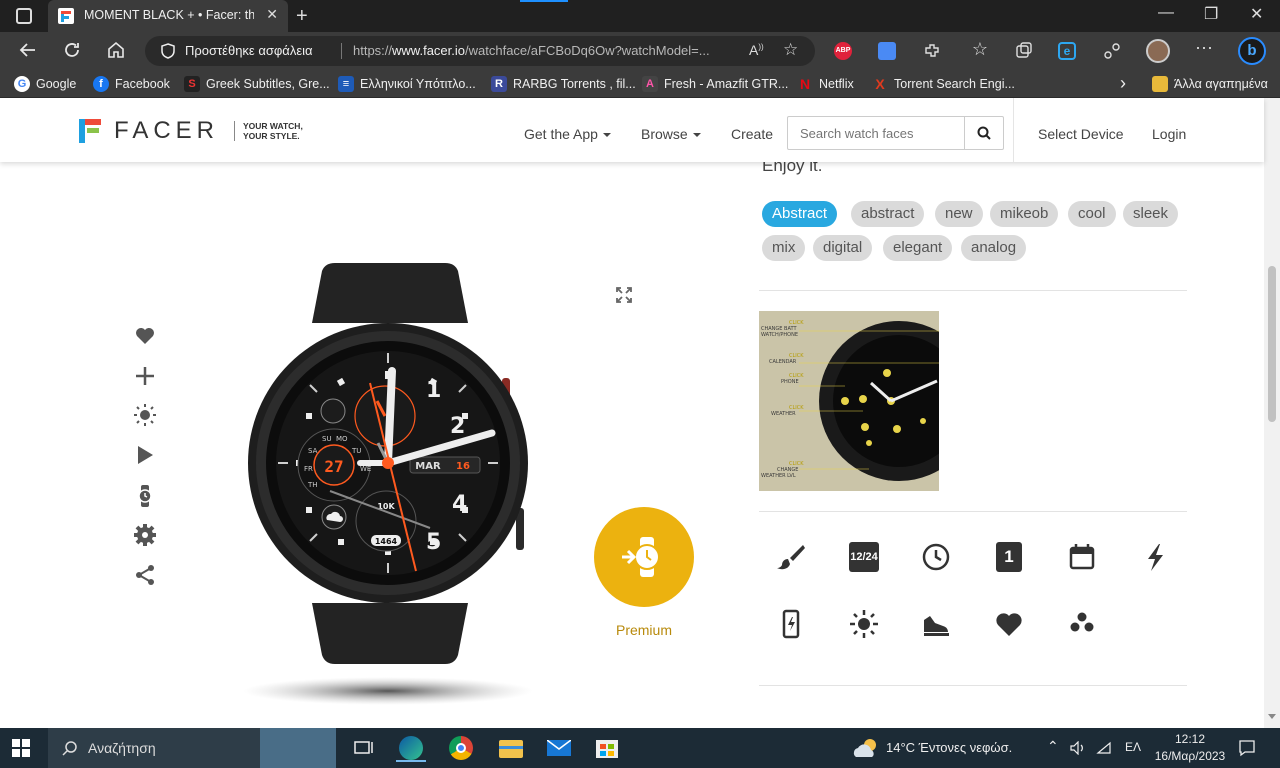 This screenshot has width=1280, height=768. I want to click on adblock-icon: ABP, so click(843, 51).